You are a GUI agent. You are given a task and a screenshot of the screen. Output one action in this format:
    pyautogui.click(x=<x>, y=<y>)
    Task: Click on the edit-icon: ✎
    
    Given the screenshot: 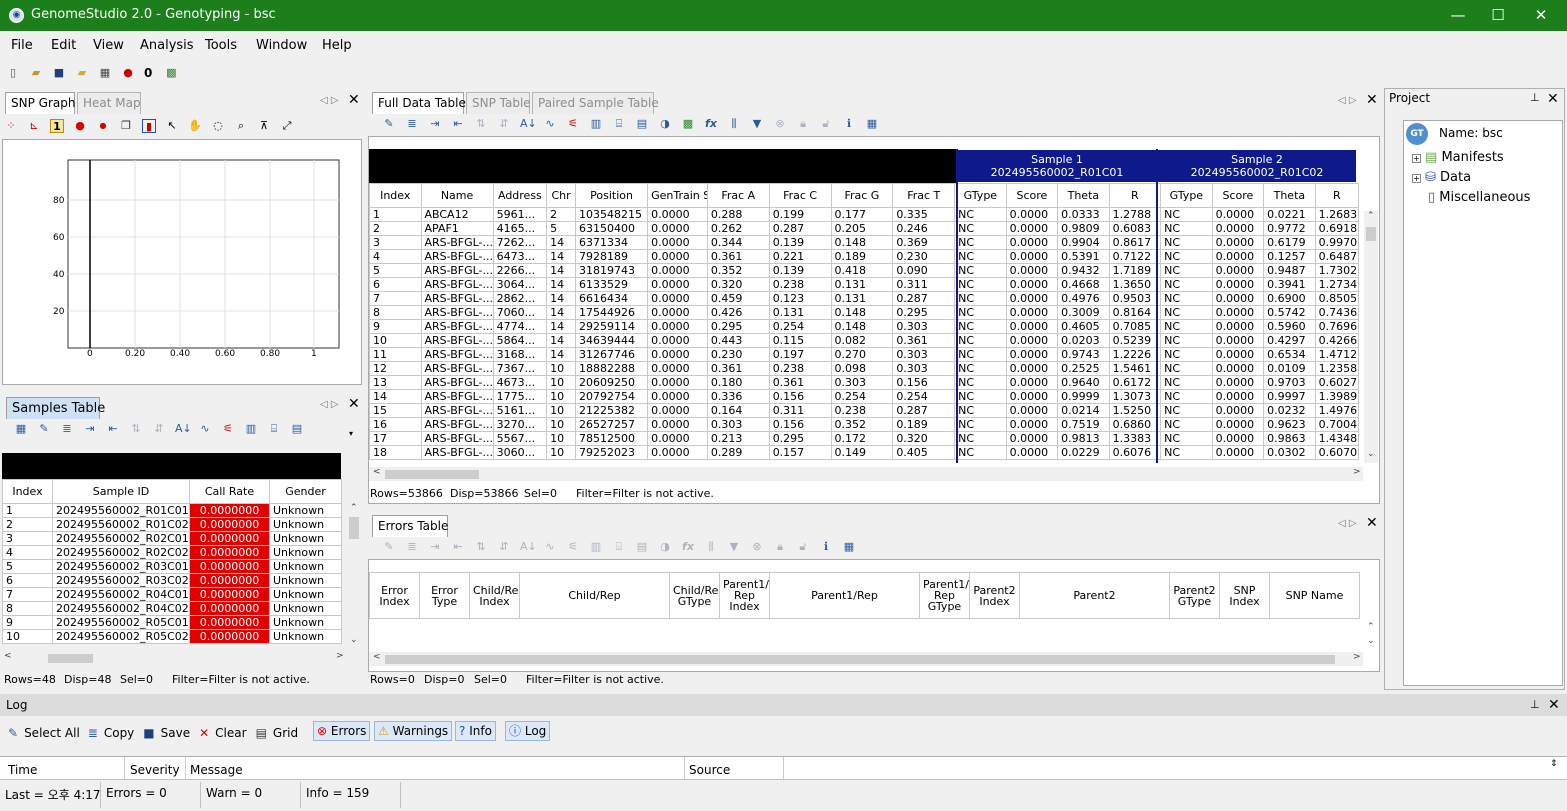 What is the action you would take?
    pyautogui.click(x=389, y=547)
    